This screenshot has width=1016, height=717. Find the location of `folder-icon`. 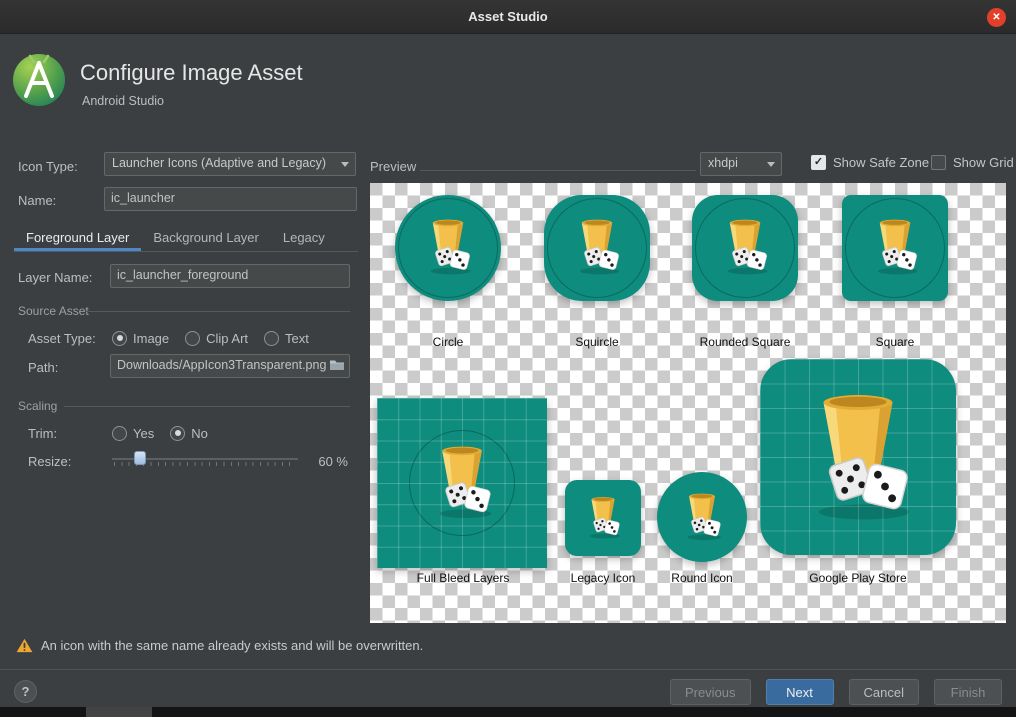

folder-icon is located at coordinates (337, 365).